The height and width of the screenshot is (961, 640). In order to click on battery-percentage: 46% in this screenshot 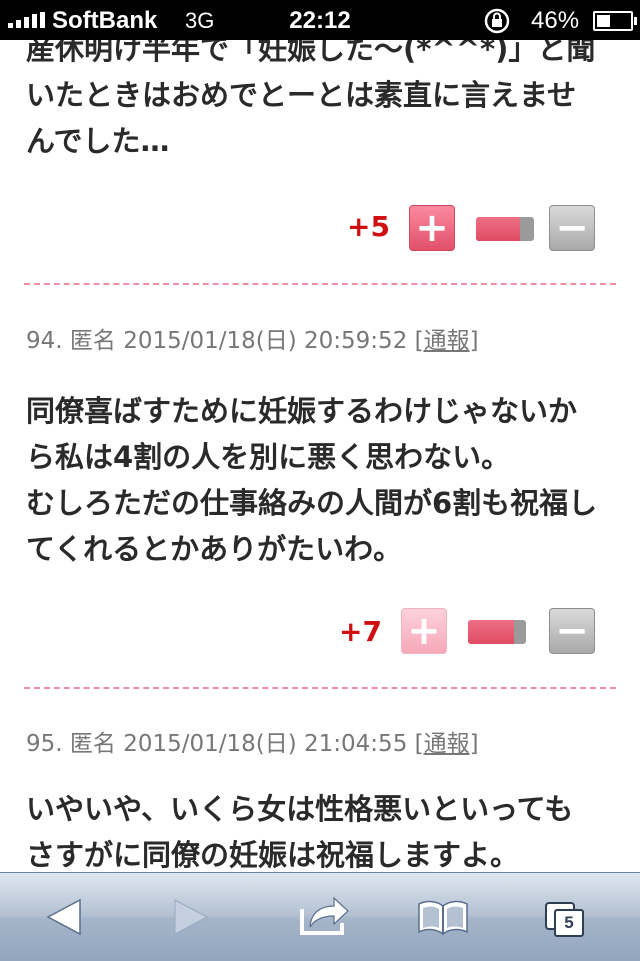, I will do `click(555, 20)`.